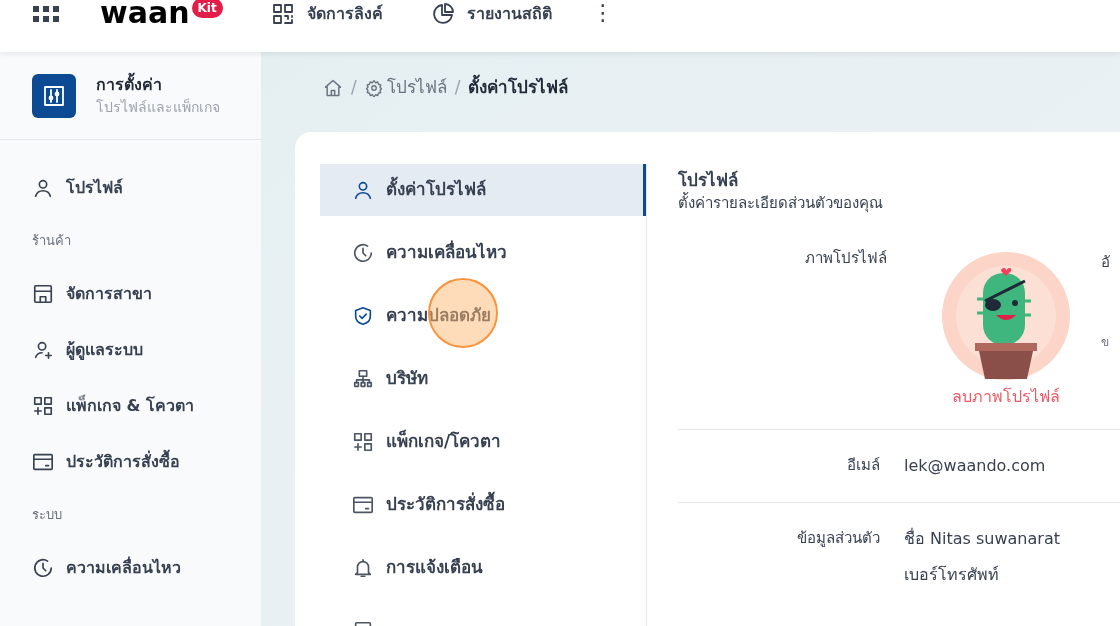  What do you see at coordinates (483, 568) in the screenshot?
I see `settings-menu-item: การแจ้งเตือน` at bounding box center [483, 568].